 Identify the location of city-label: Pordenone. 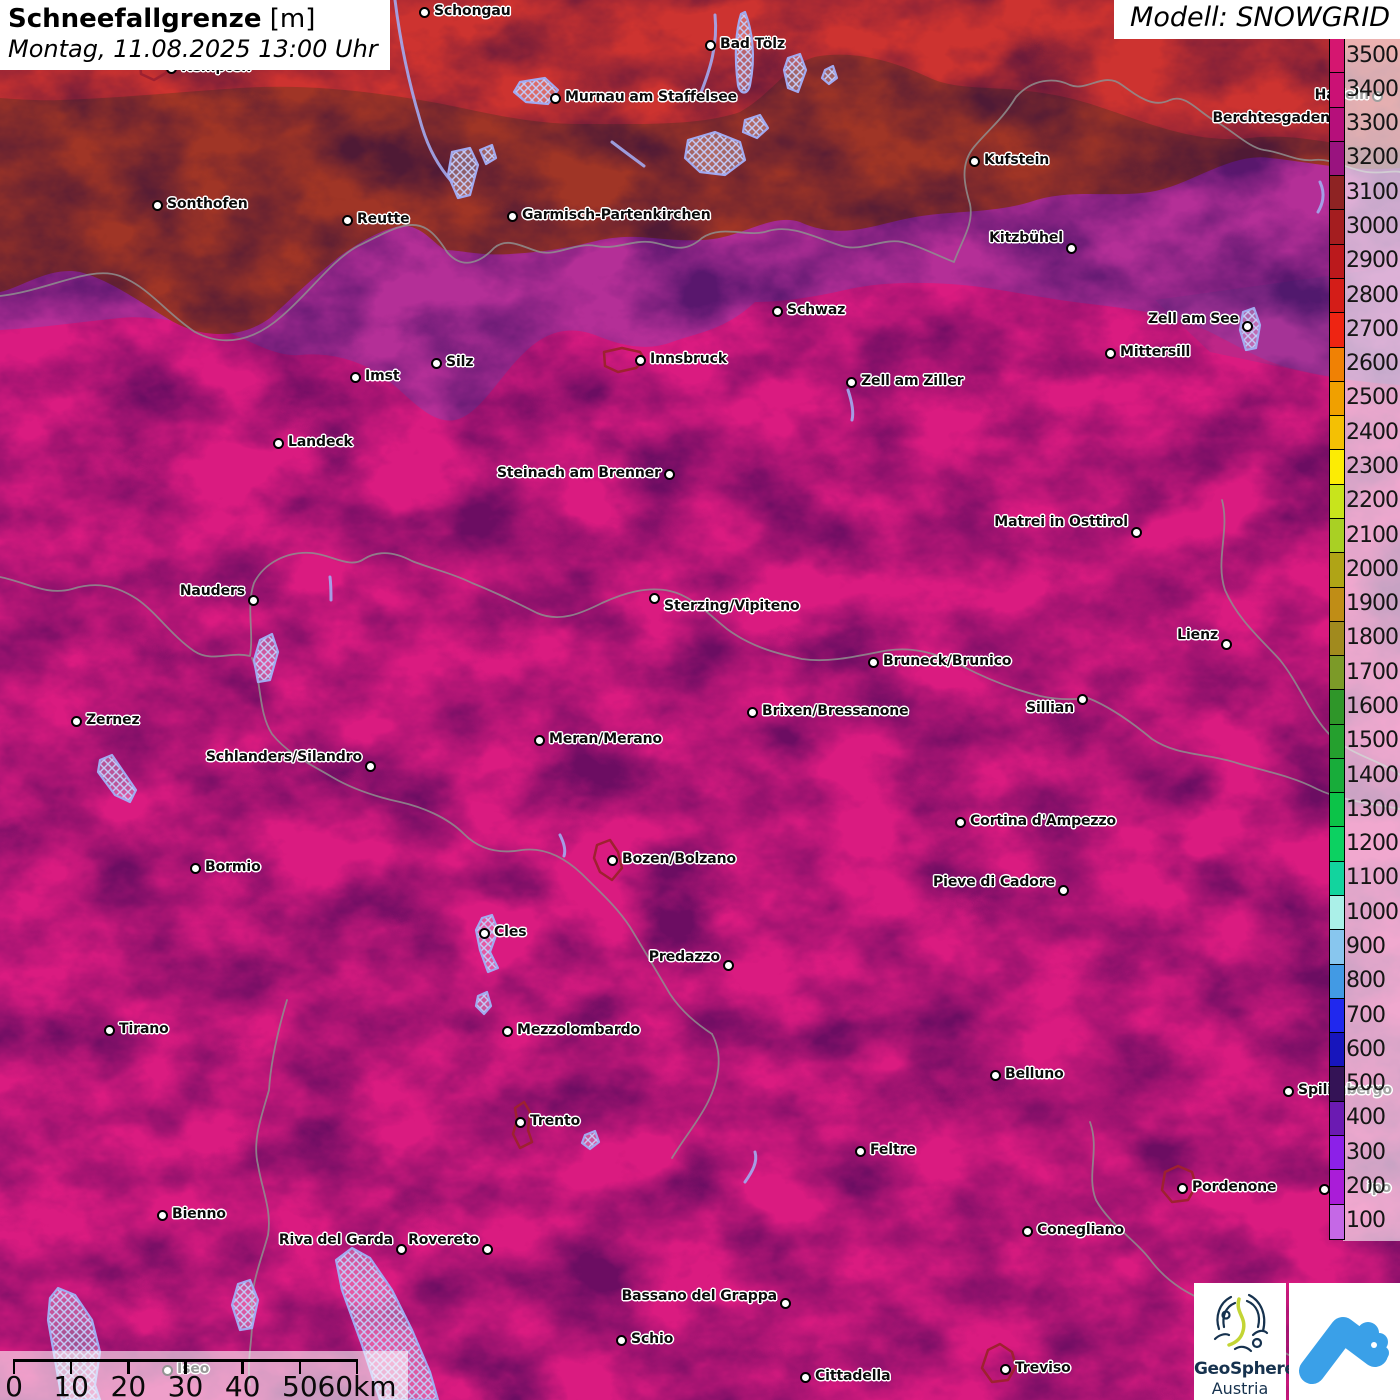
(1234, 1187).